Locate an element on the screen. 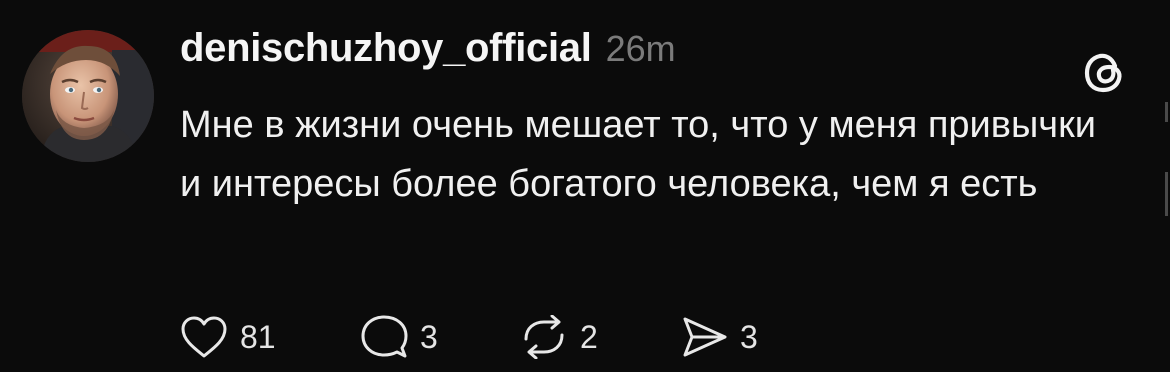 The width and height of the screenshot is (1170, 372). reply-button: 3 is located at coordinates (440, 337).